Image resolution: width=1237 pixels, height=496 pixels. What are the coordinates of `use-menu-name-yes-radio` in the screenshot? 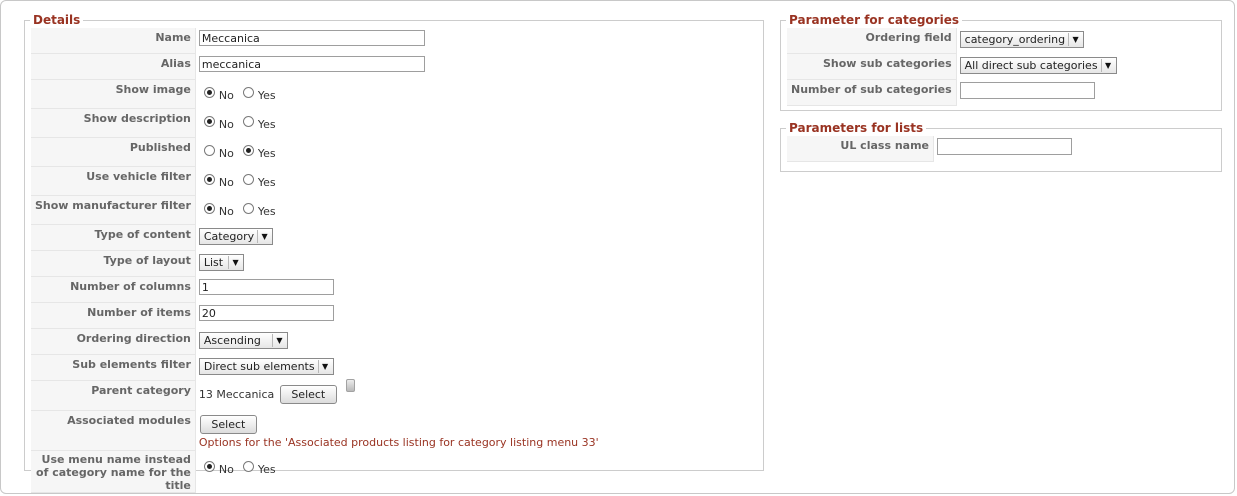 It's located at (248, 466).